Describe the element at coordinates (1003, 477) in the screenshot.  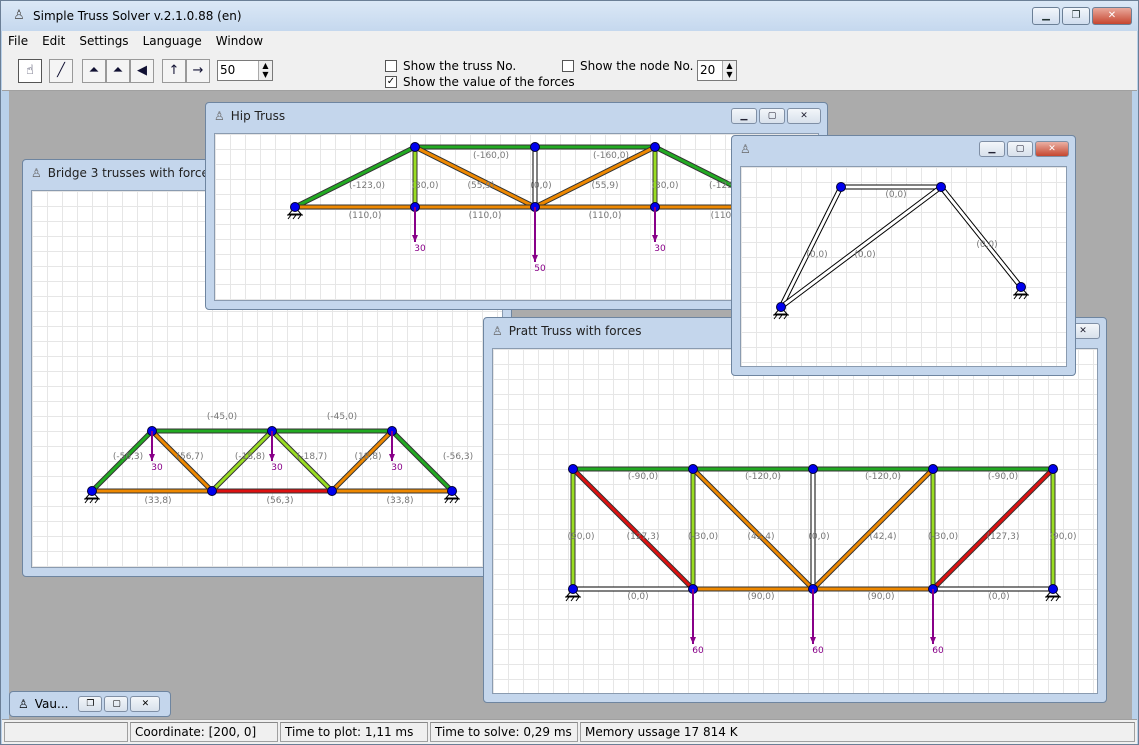
I see `force-label: (-90,0)` at that location.